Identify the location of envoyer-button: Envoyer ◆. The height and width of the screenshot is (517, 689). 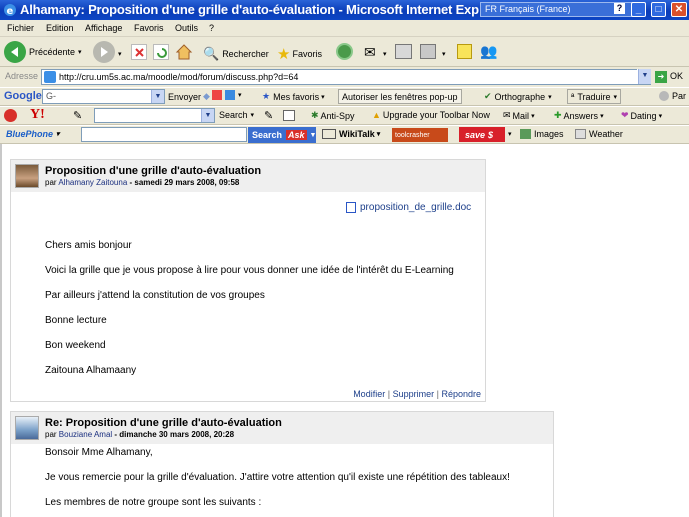
(189, 96).